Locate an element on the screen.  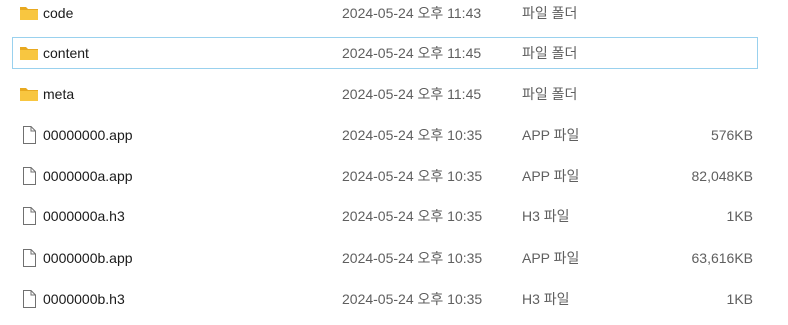
file-name: meta is located at coordinates (59, 94).